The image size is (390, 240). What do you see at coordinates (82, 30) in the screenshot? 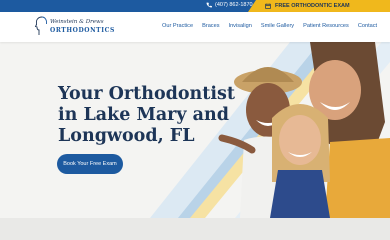
I see `logo-wordmark: ORTHODONTICS` at bounding box center [82, 30].